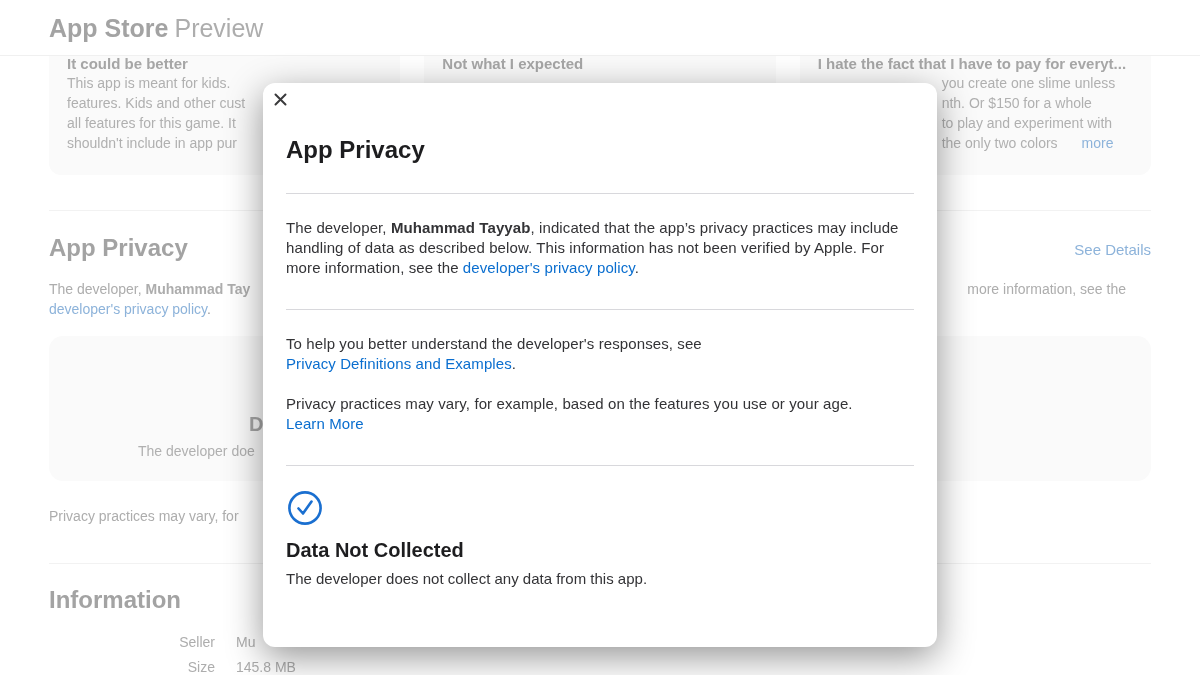 The image size is (1200, 675). What do you see at coordinates (999, 143) in the screenshot?
I see `review-text: the only two colors` at bounding box center [999, 143].